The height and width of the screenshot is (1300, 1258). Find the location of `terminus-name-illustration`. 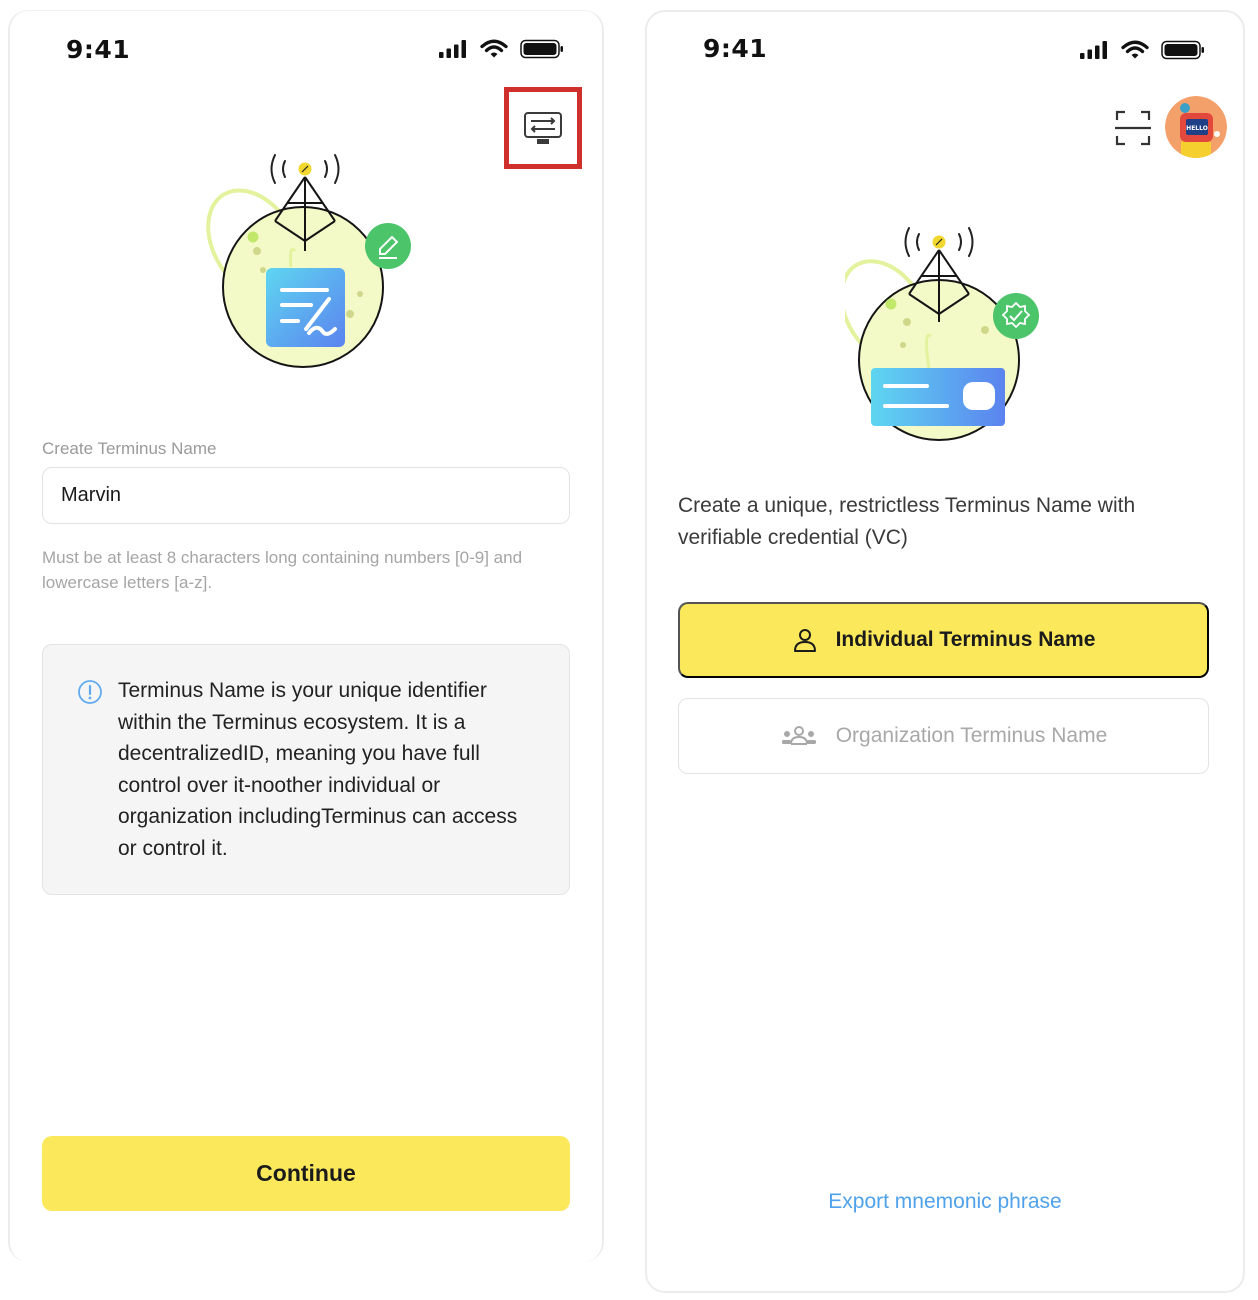

terminus-name-illustration is located at coordinates (308, 261).